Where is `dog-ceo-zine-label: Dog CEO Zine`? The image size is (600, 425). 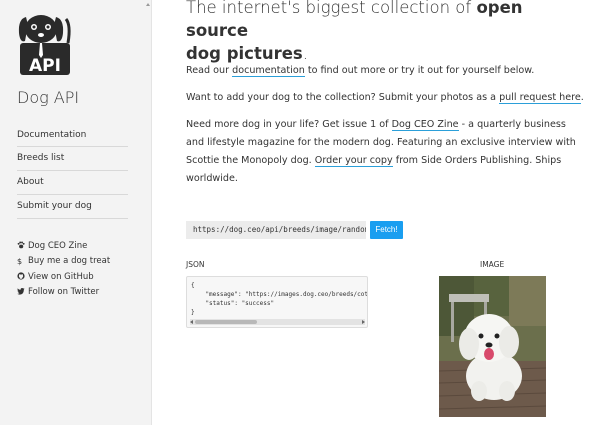
dog-ceo-zine-label: Dog CEO Zine is located at coordinates (58, 245).